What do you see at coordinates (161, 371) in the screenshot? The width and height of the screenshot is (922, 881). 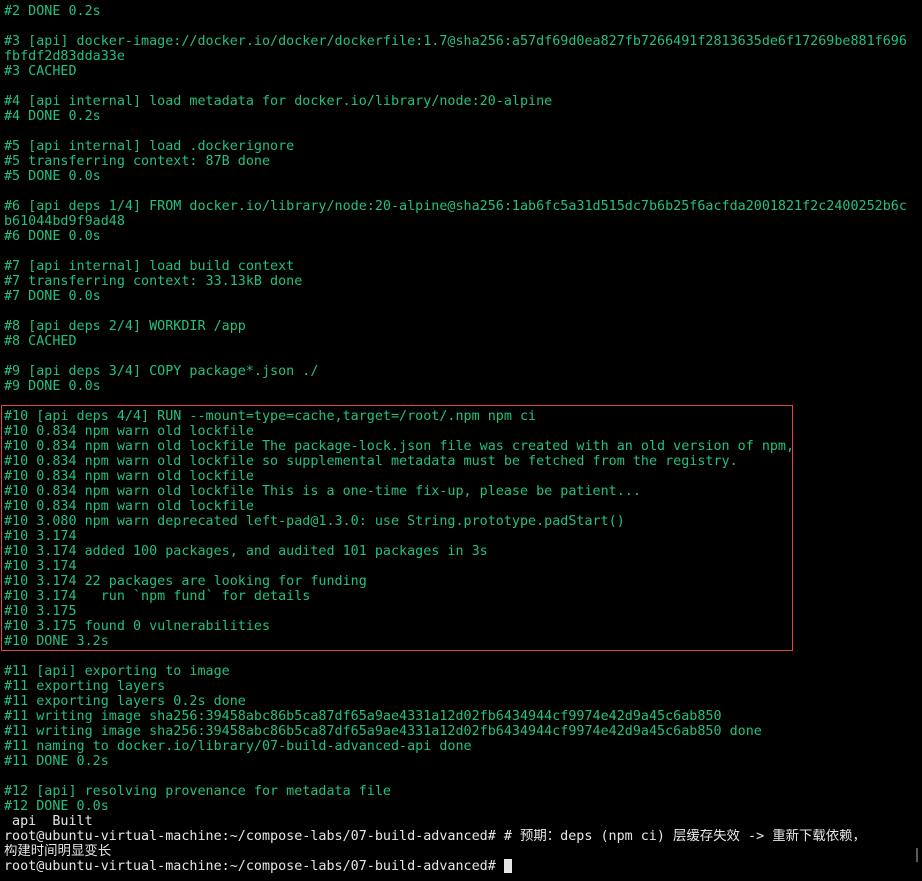 I see `log-line: #9 [api deps 3/4] COPY package*.json ./` at bounding box center [161, 371].